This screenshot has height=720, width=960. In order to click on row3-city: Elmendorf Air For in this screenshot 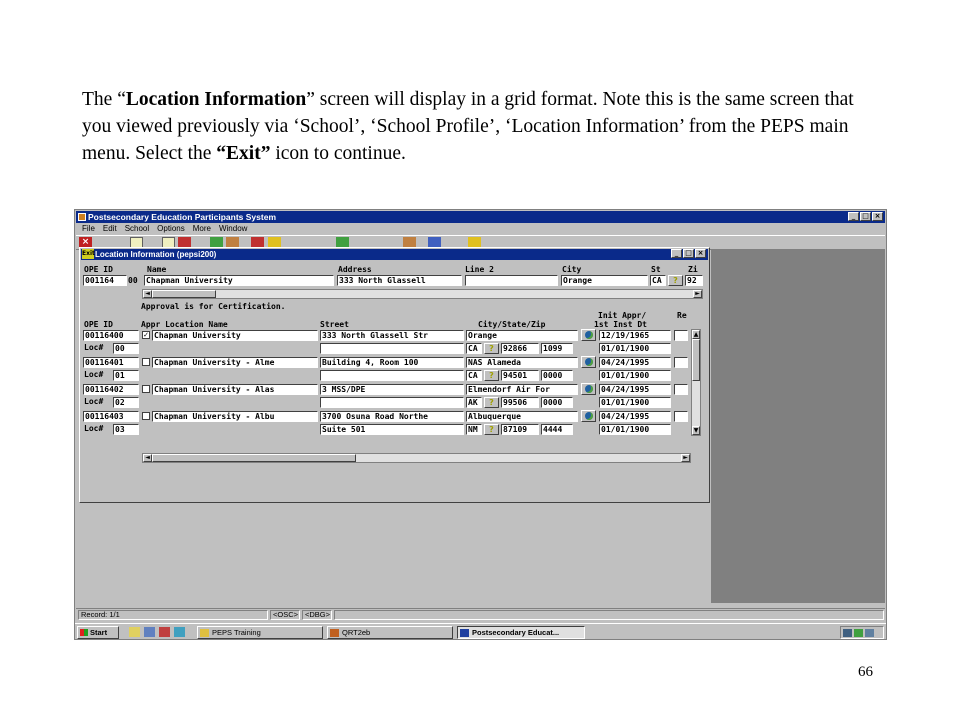, I will do `click(522, 389)`.